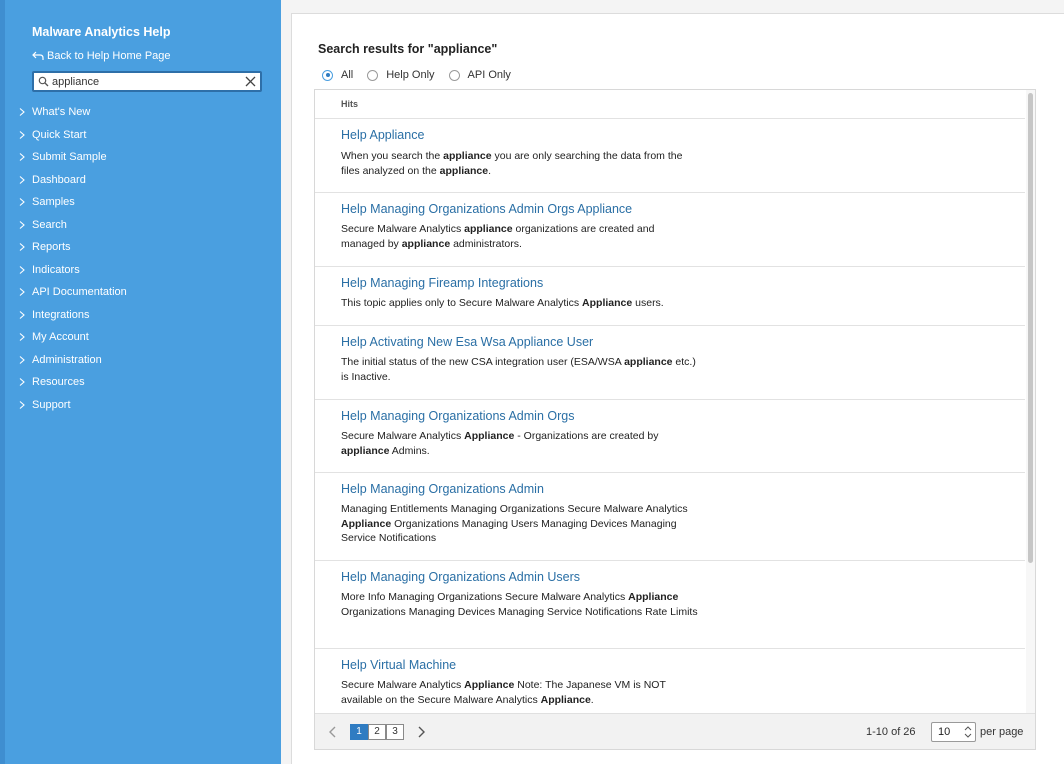 The height and width of the screenshot is (764, 1064). I want to click on sidebar-item-dashboard: Dashboard, so click(72, 180).